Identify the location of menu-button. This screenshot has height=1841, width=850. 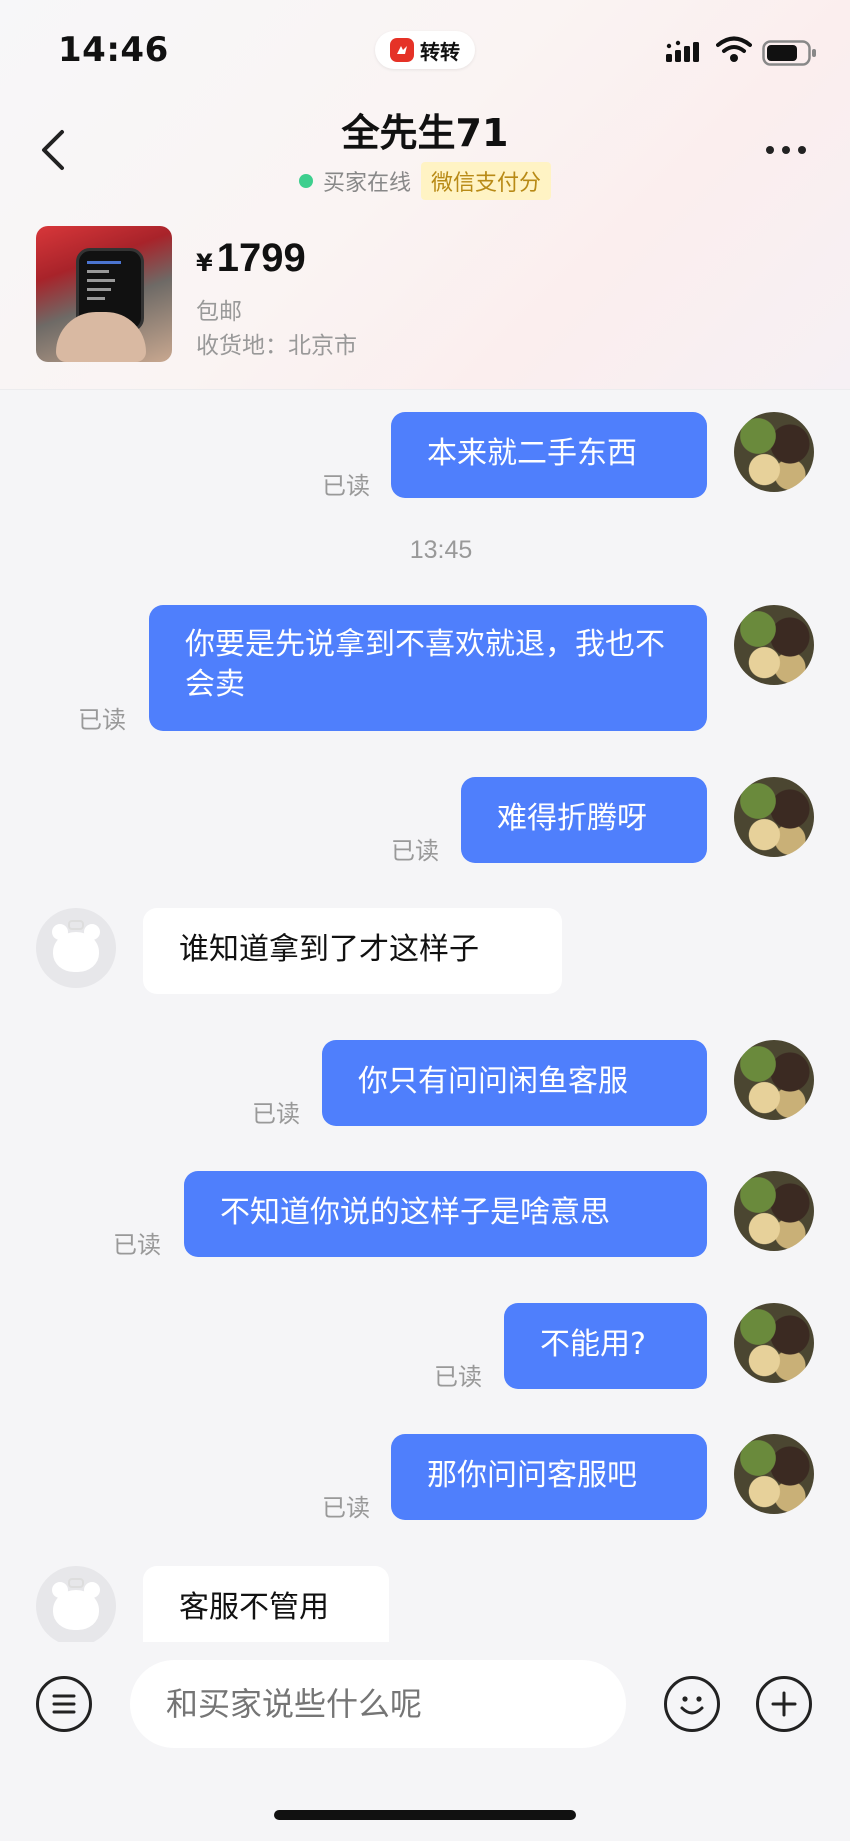
(64, 1704).